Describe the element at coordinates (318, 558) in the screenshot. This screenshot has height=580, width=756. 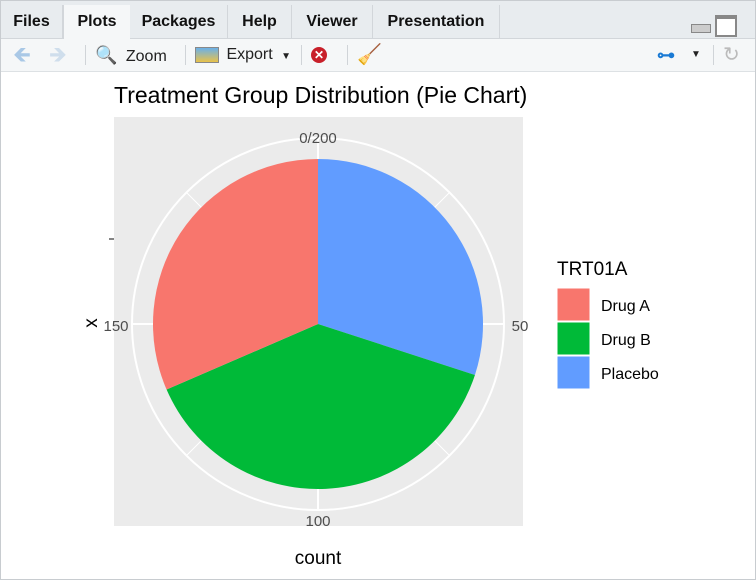
I see `x-axis-label: count` at that location.